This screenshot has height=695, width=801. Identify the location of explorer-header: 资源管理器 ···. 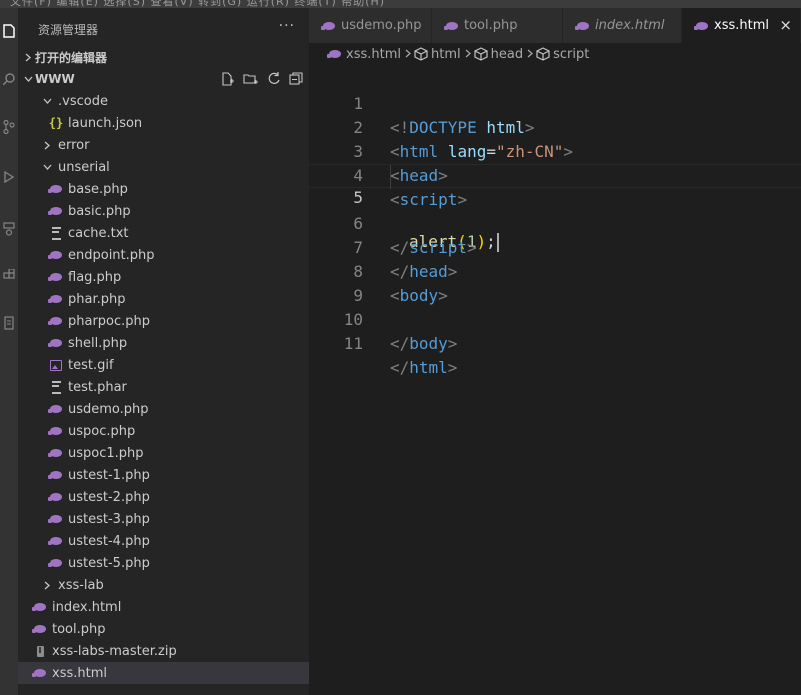
(163, 29).